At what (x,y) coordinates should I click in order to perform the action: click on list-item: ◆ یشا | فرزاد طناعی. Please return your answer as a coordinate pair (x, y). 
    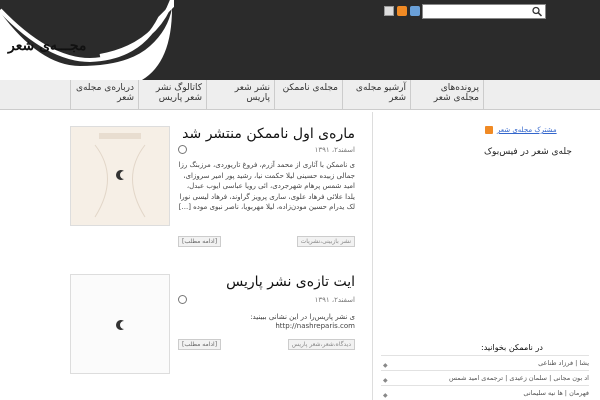
    Looking at the image, I should click on (485, 362).